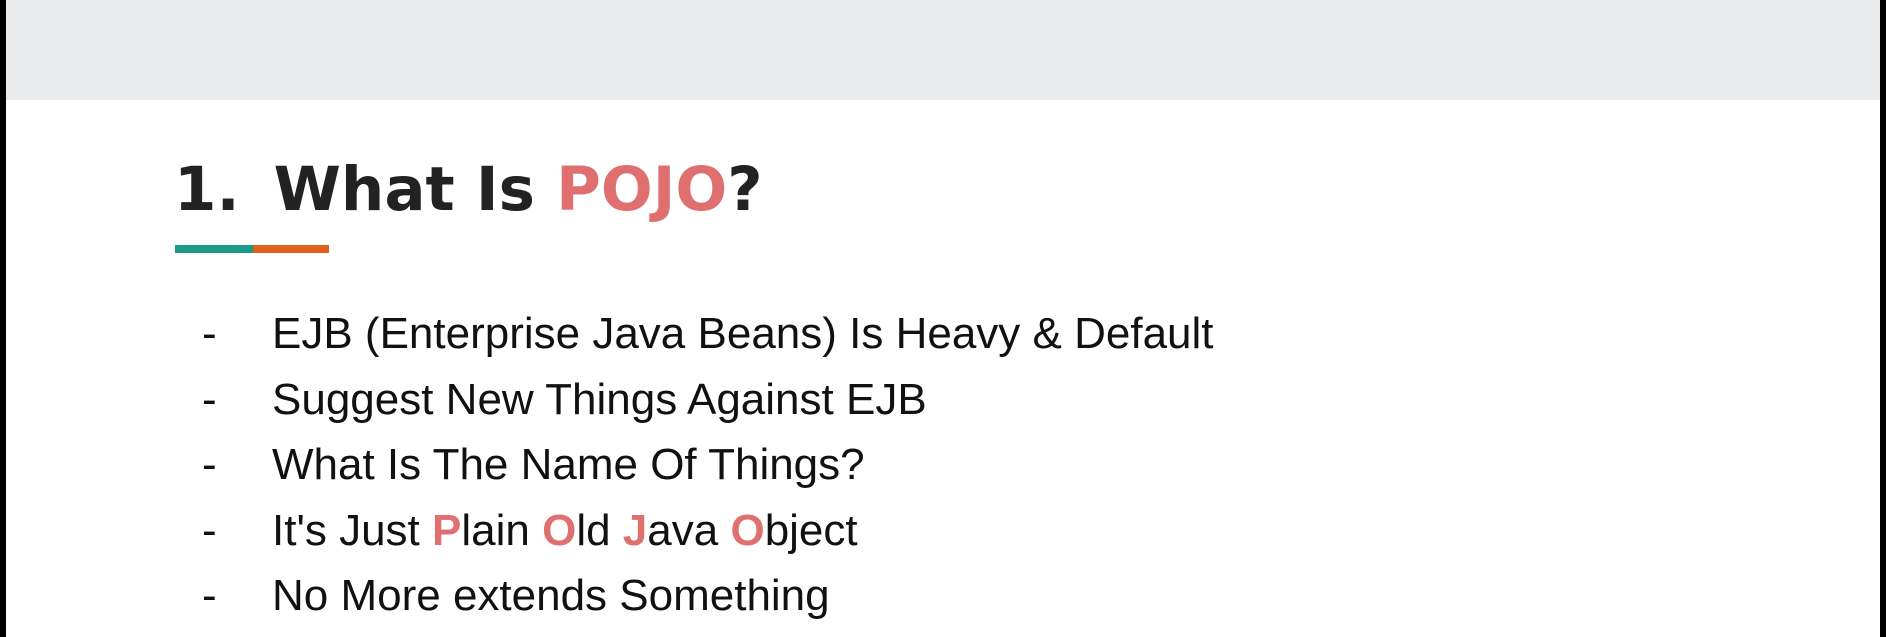  I want to click on title-prefix: What Is, so click(404, 189).